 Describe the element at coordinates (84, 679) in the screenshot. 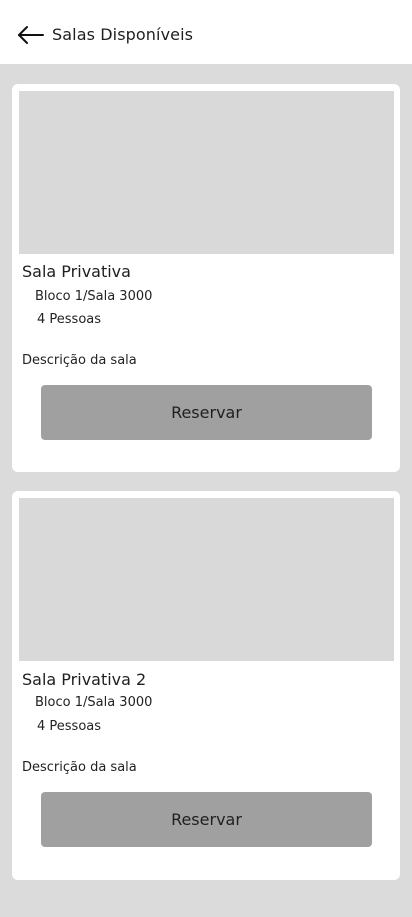

I see `room-name: Sala Privativa 2` at that location.